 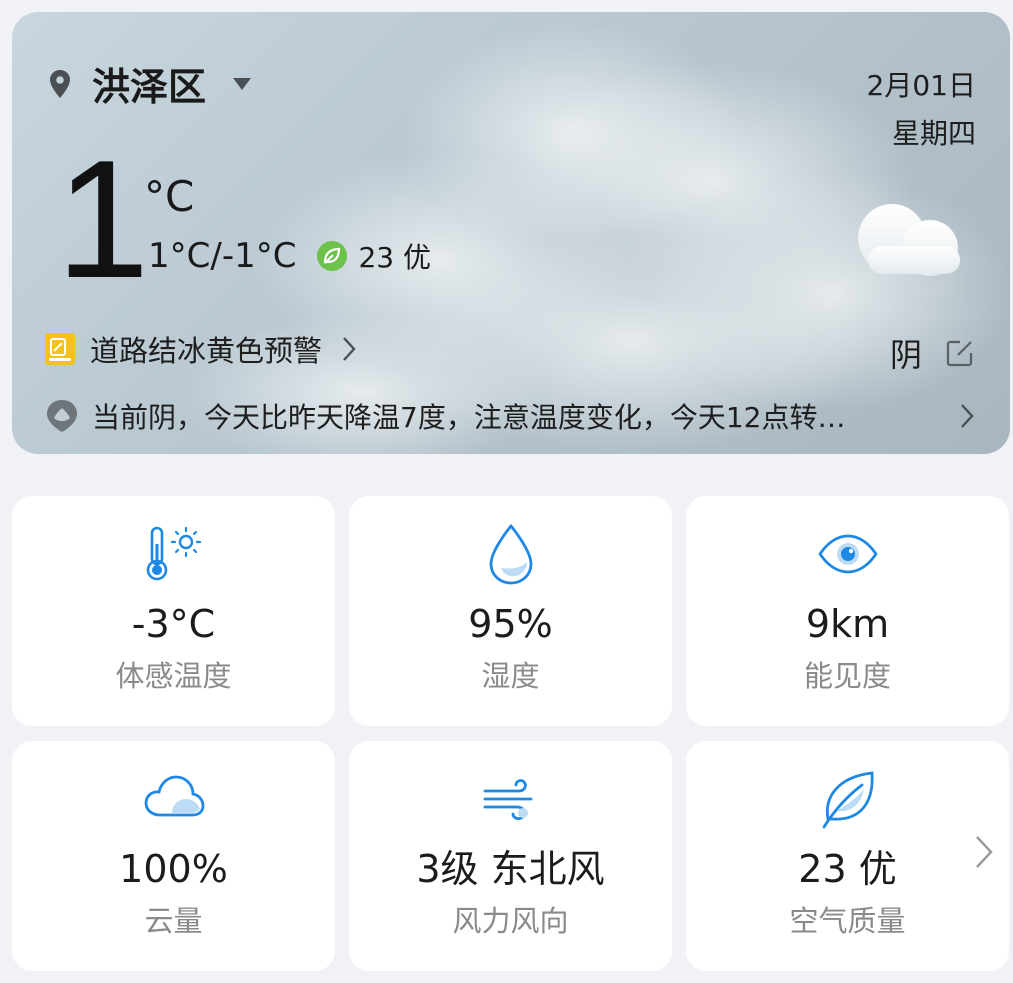 I want to click on thermometer-sun-icon, so click(x=173, y=553).